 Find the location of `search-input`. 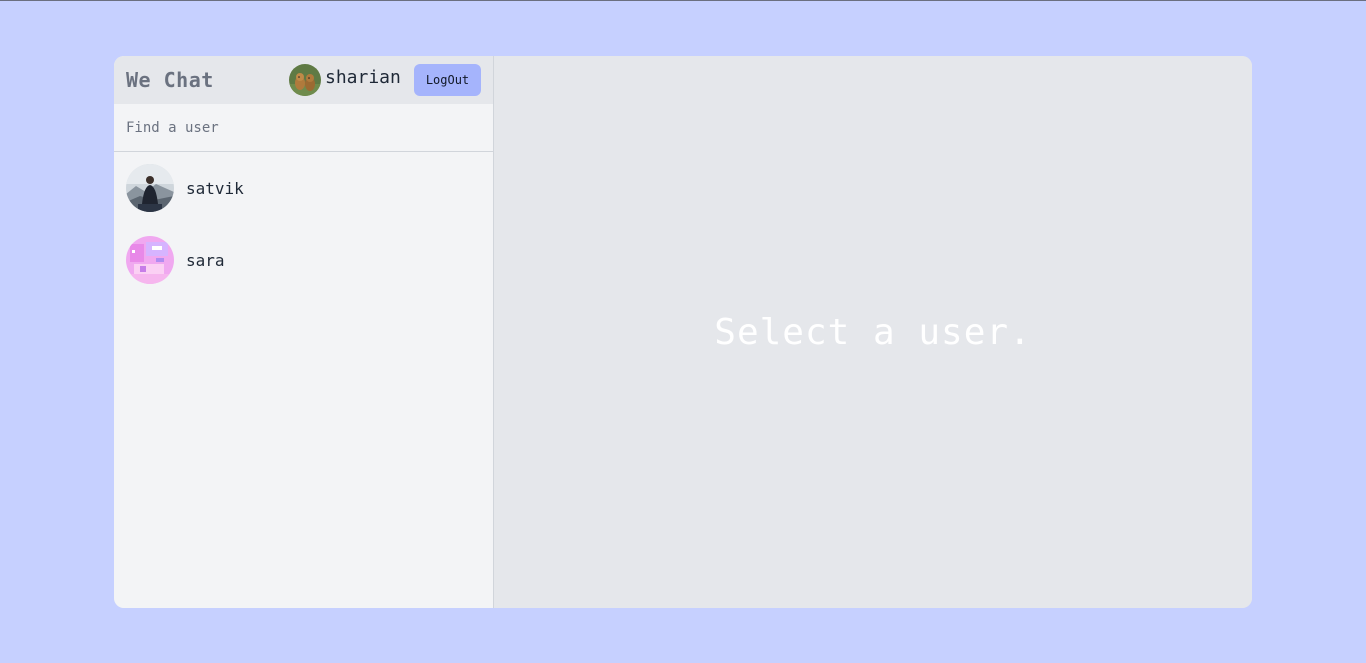

search-input is located at coordinates (303, 127).